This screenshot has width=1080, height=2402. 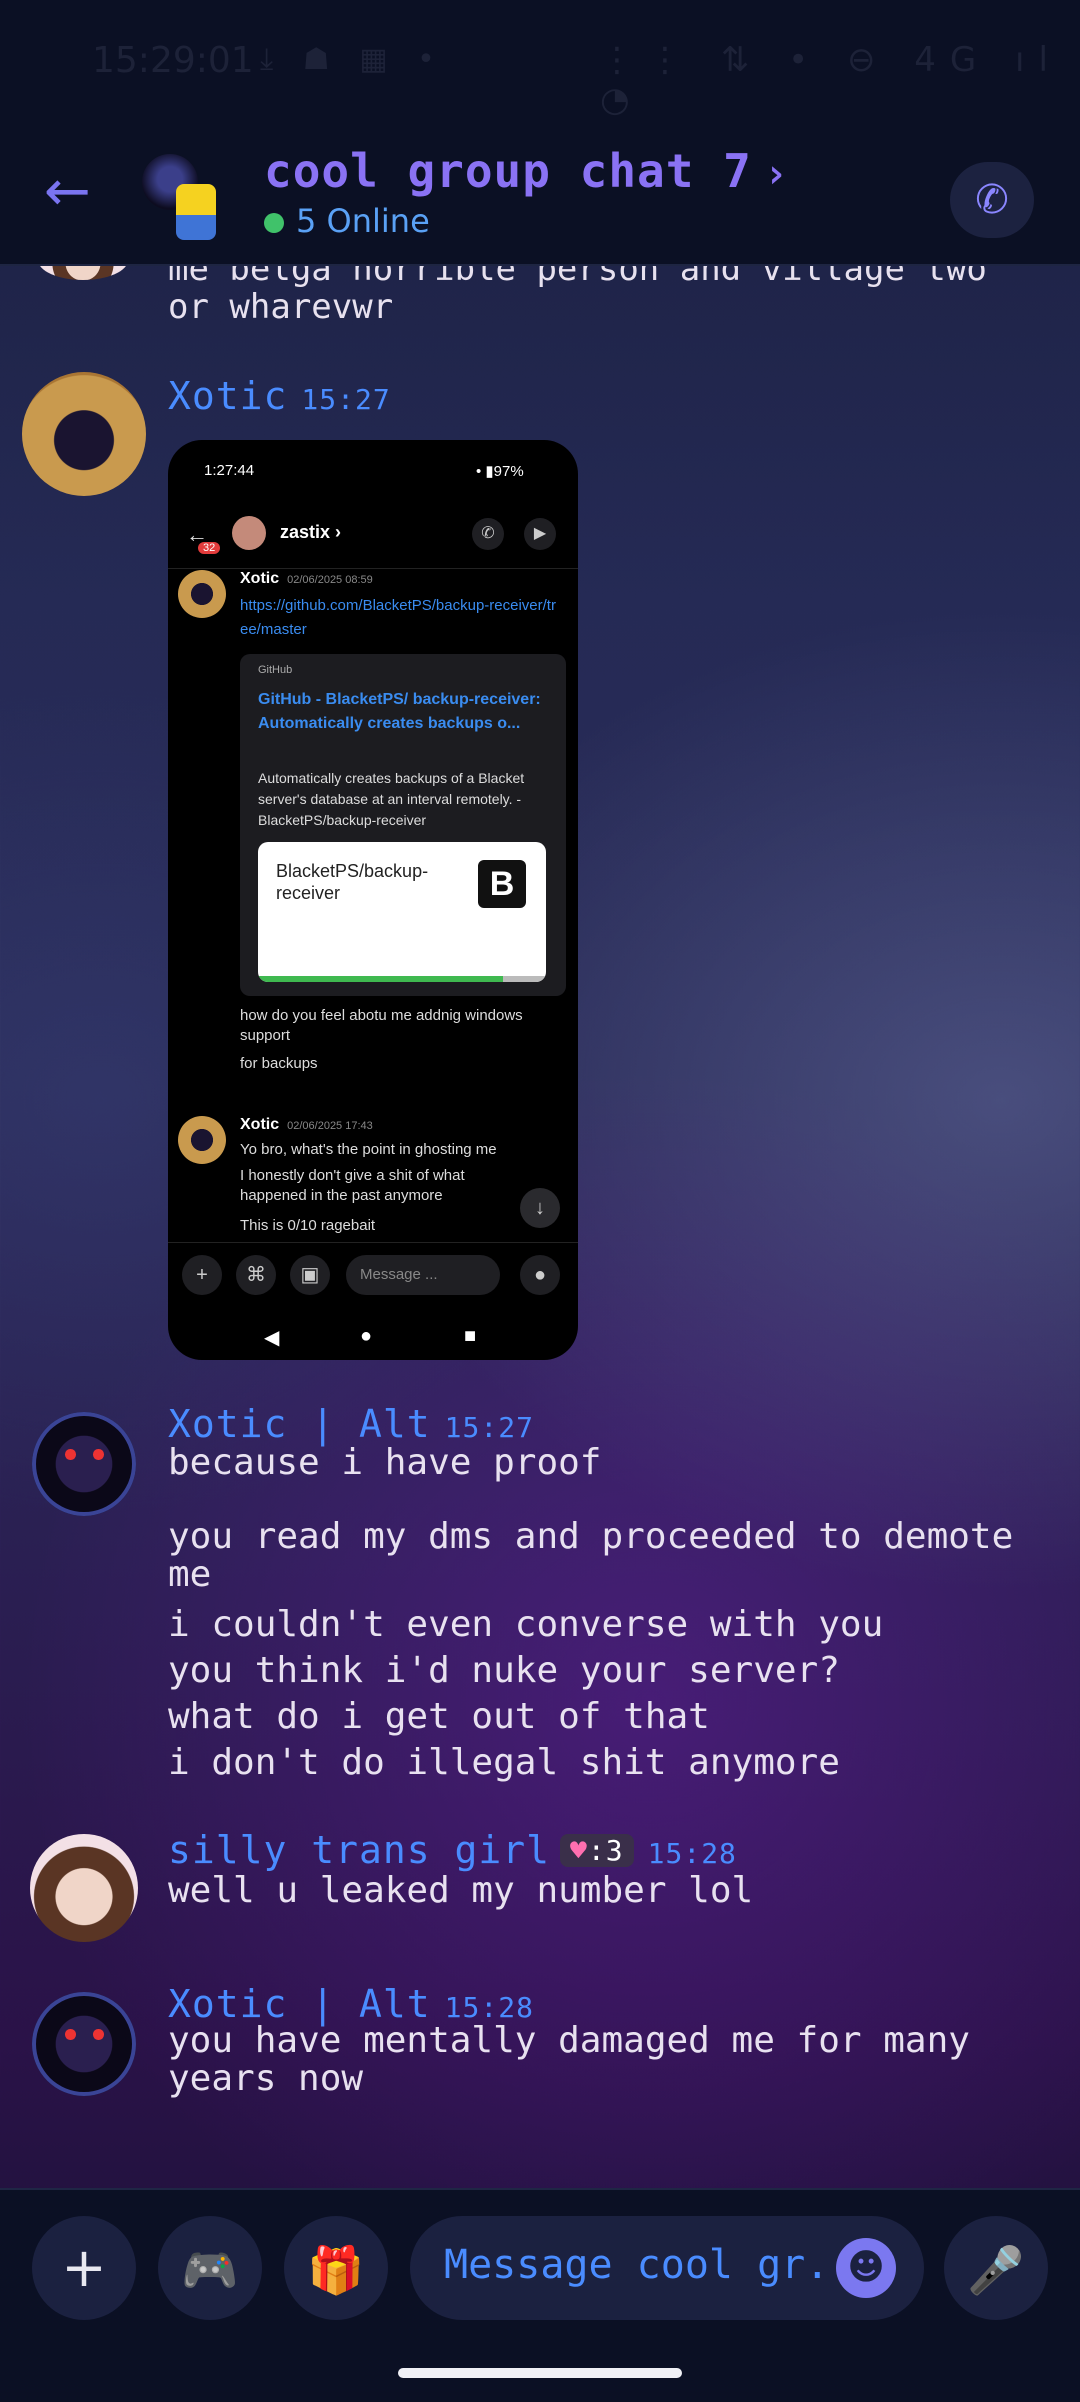 What do you see at coordinates (308, 1225) in the screenshot?
I see `shot-message-text: This is 0/10 ragebait` at bounding box center [308, 1225].